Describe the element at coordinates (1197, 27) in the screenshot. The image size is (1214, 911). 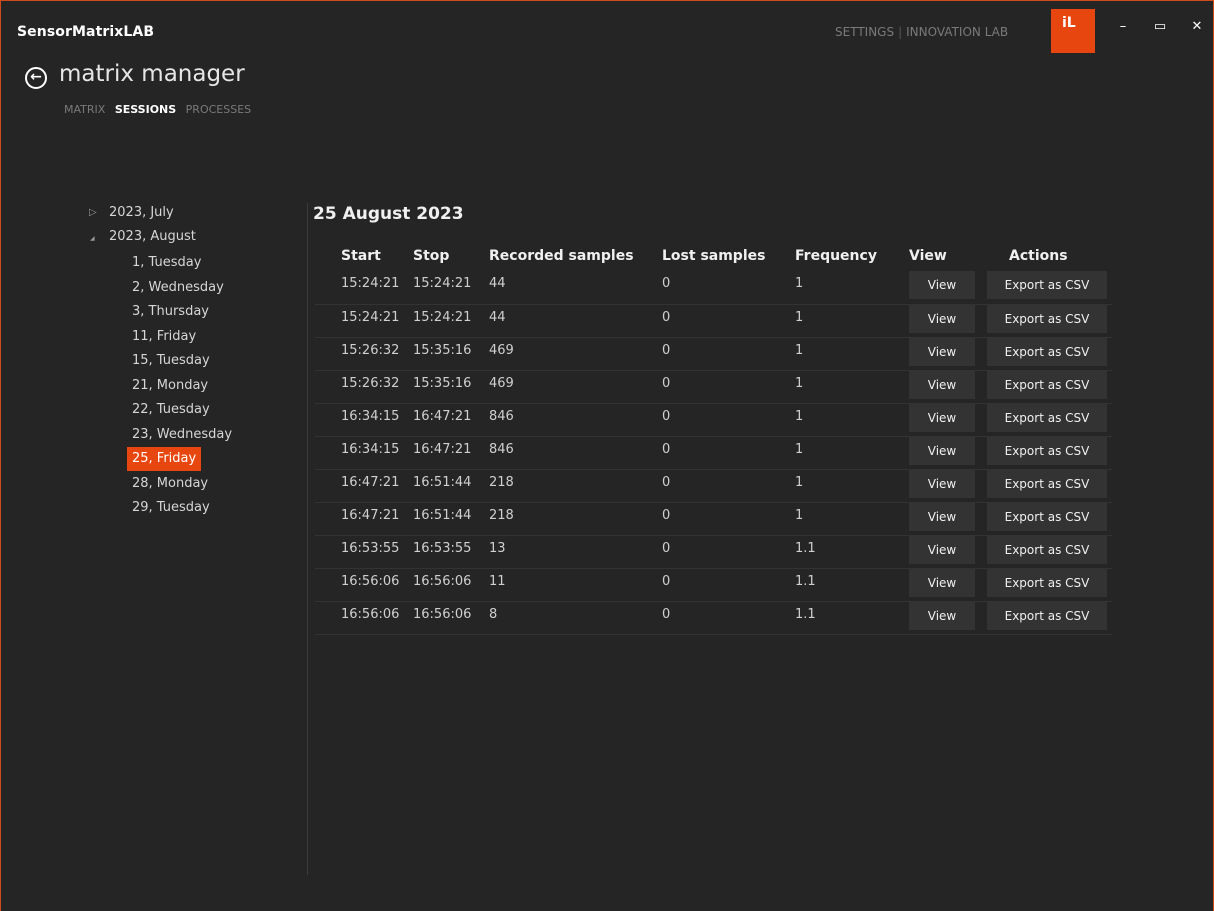
I see `close-button: ✕` at that location.